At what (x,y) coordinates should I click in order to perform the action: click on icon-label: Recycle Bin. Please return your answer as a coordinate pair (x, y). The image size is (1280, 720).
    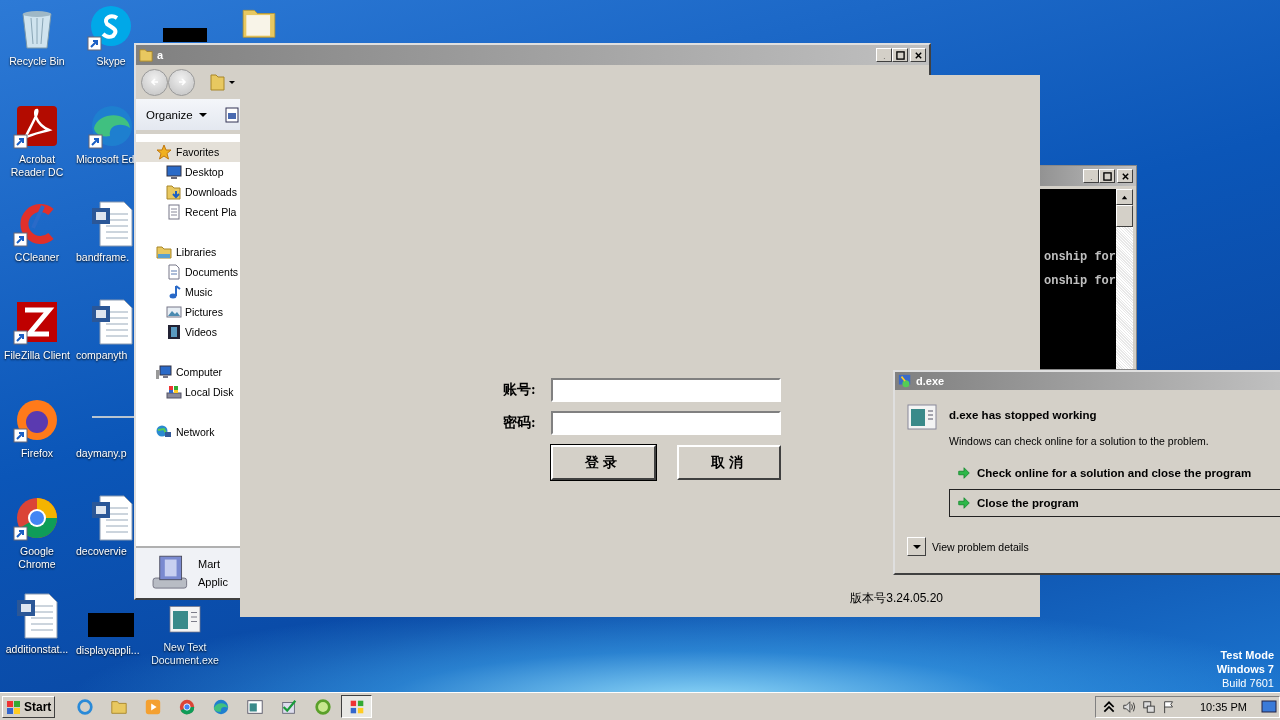
    Looking at the image, I should click on (37, 61).